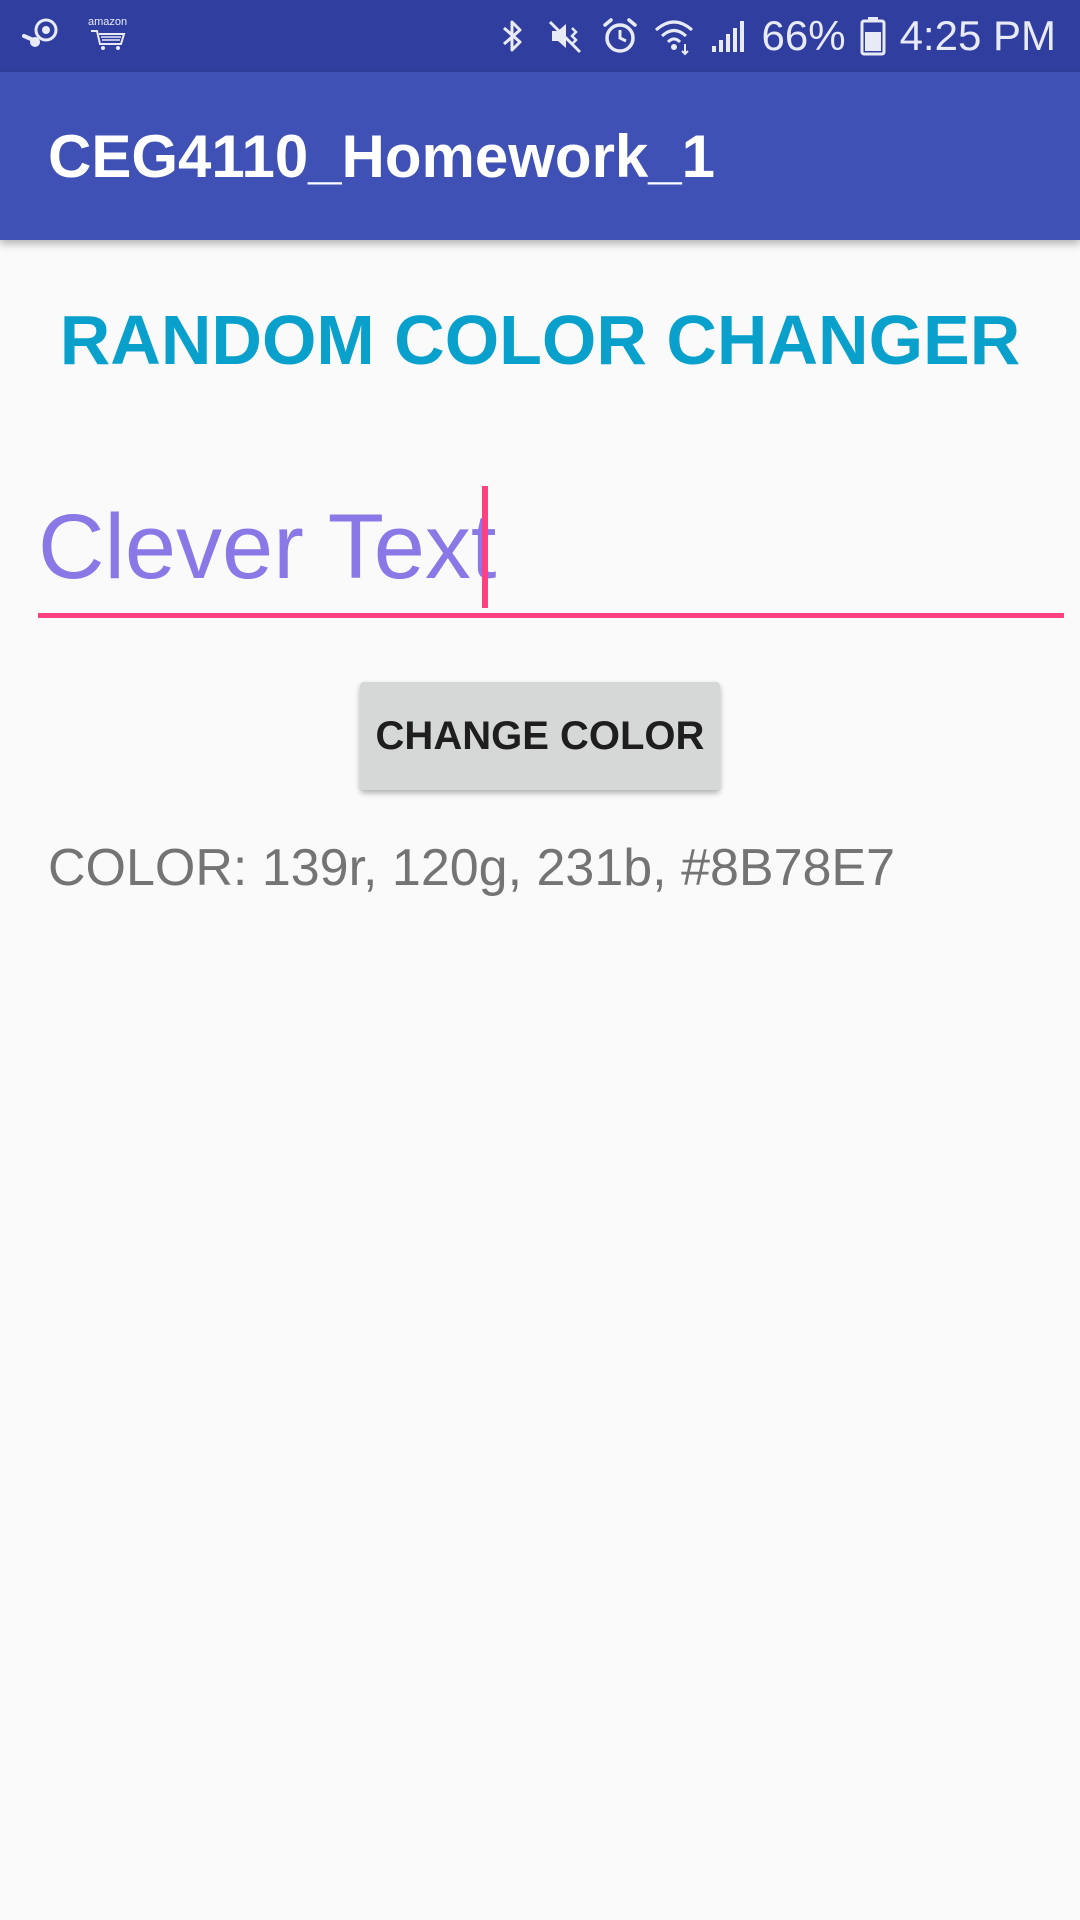  What do you see at coordinates (540, 340) in the screenshot?
I see `page-heading: RANDOM COLOR CHANGER` at bounding box center [540, 340].